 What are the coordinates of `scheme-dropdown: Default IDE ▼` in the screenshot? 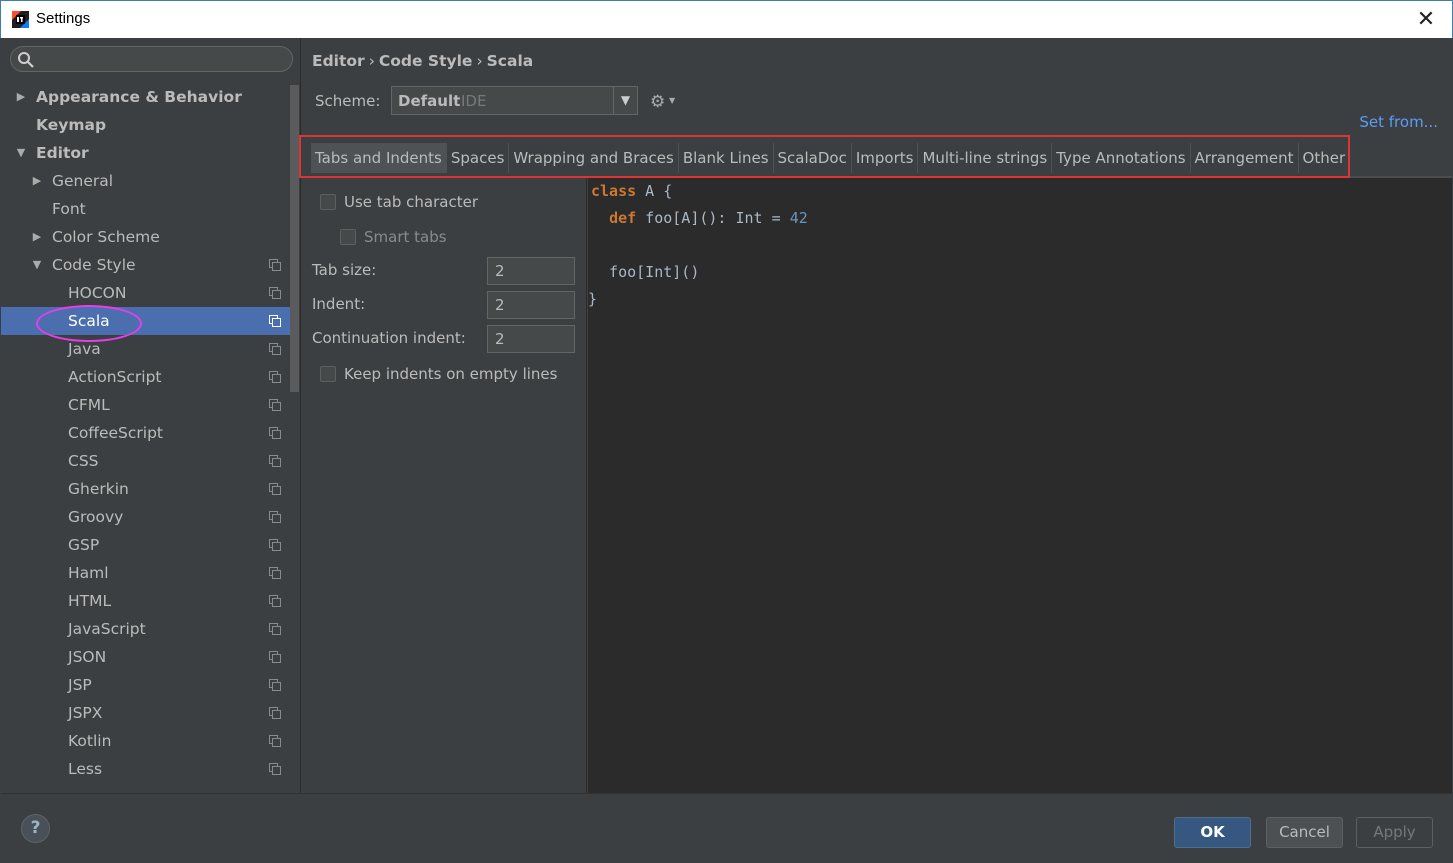 It's located at (514, 100).